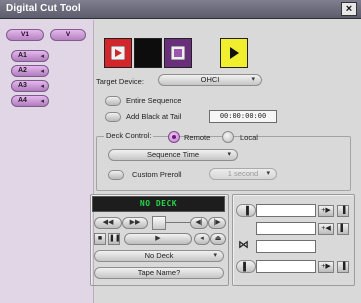 This screenshot has width=361, height=303. I want to click on mark-in-icon: ▐, so click(246, 210).